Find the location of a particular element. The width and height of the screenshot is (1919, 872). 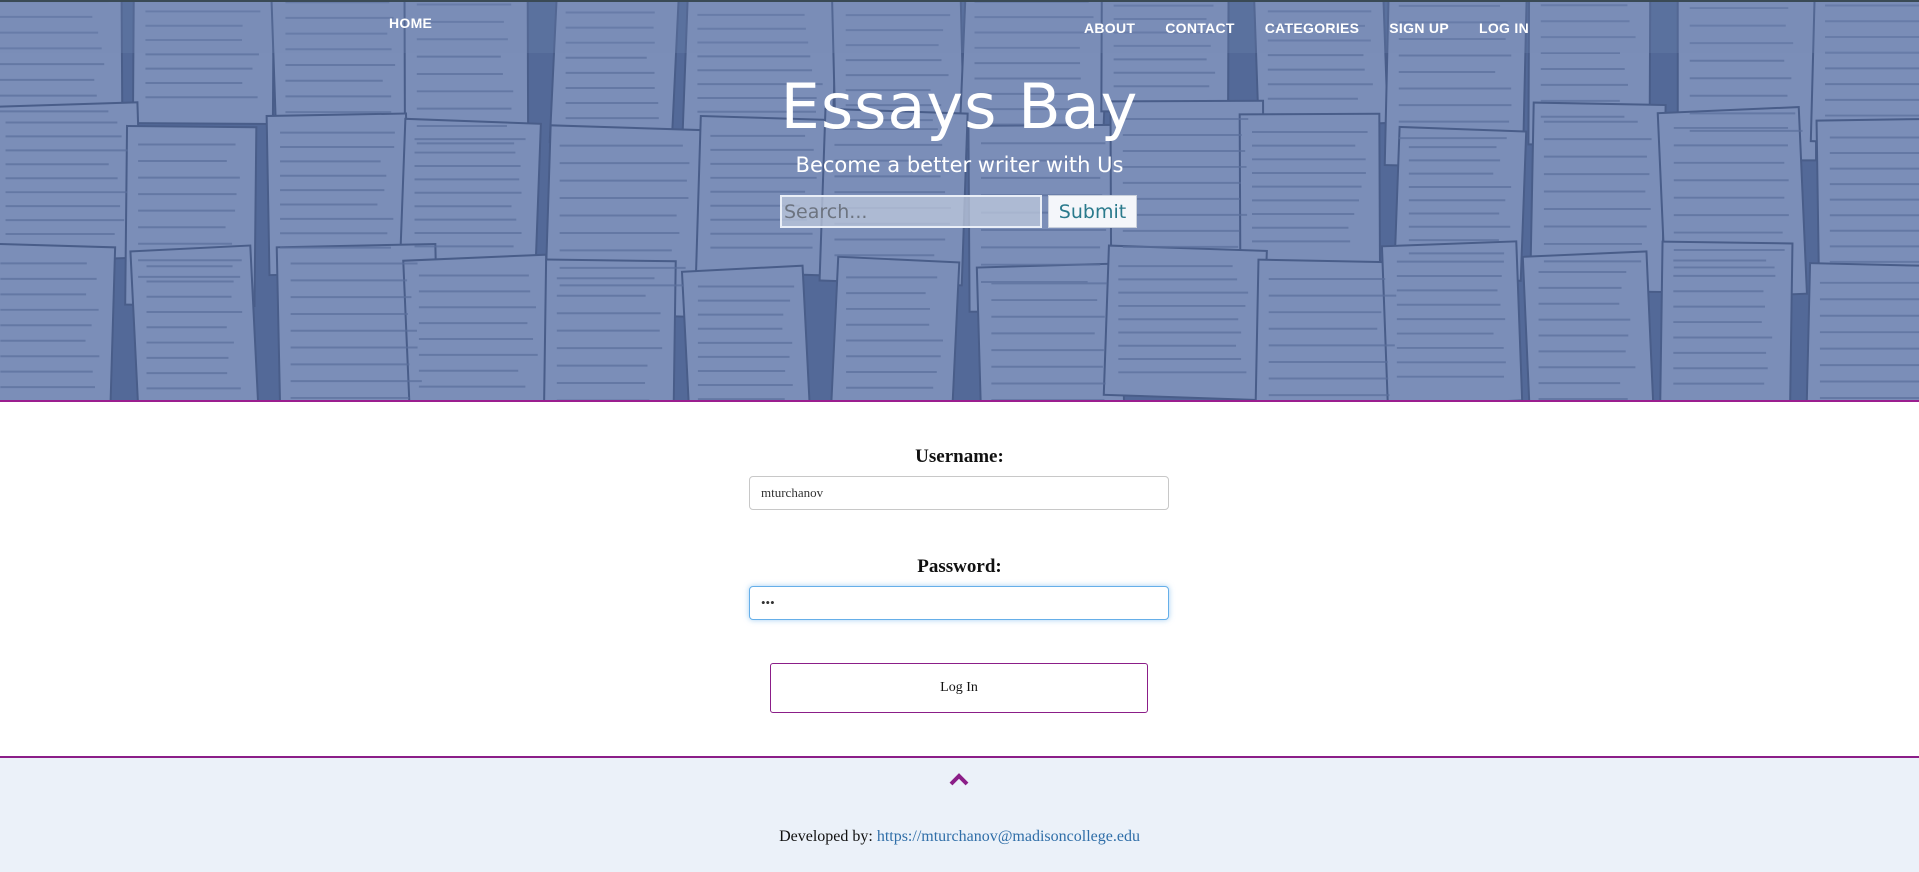

site-title: Essays Bay is located at coordinates (959, 106).